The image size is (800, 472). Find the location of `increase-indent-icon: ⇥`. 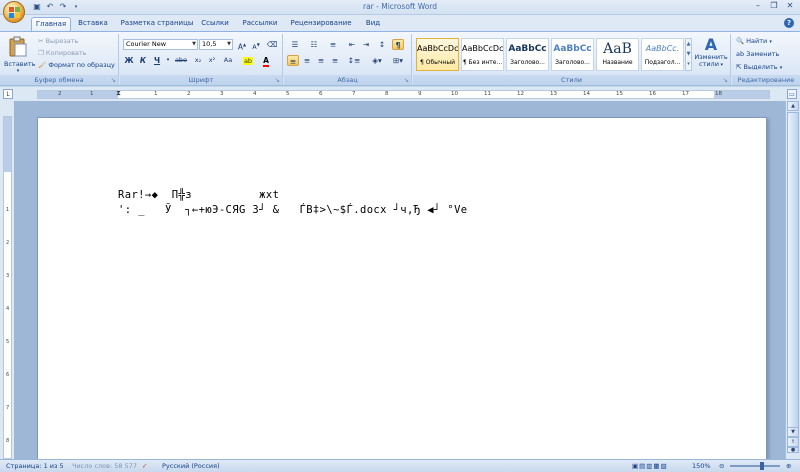

increase-indent-icon: ⇥ is located at coordinates (366, 44).